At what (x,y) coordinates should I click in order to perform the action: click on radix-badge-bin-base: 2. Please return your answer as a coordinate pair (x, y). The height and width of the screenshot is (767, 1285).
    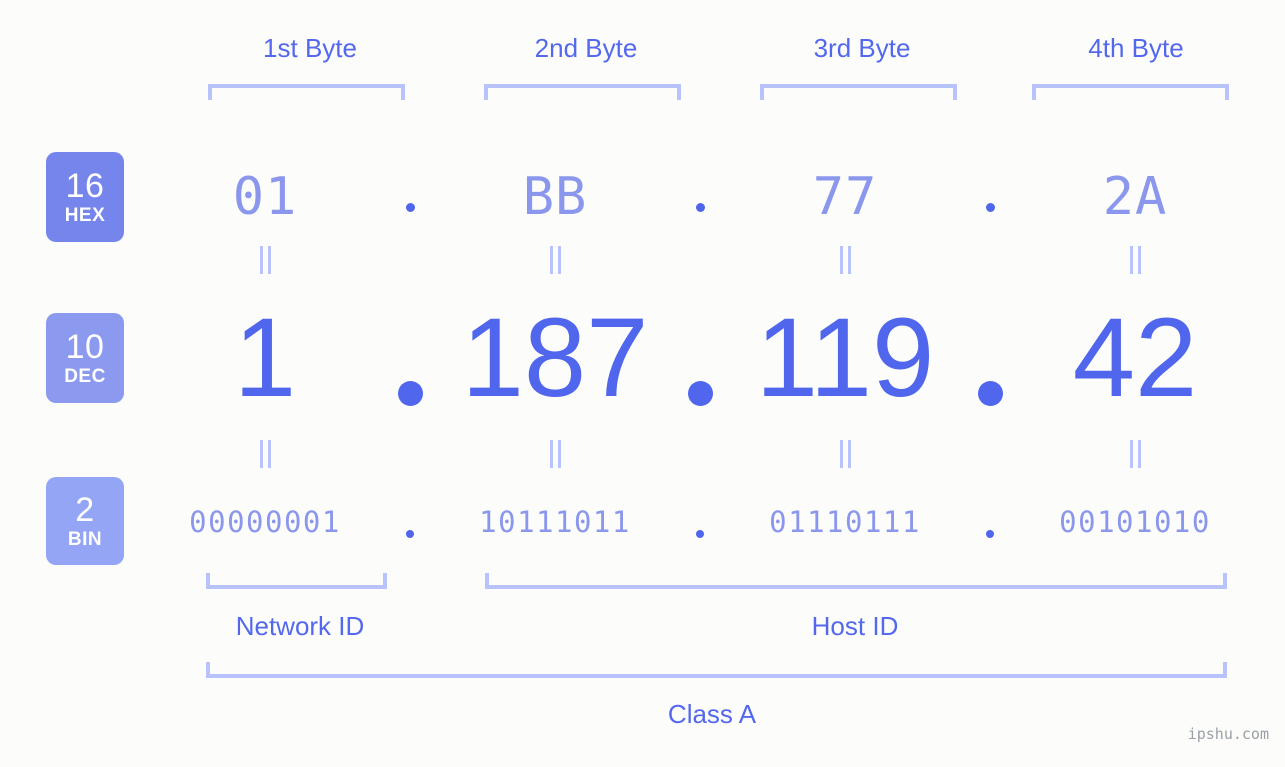
    Looking at the image, I should click on (85, 510).